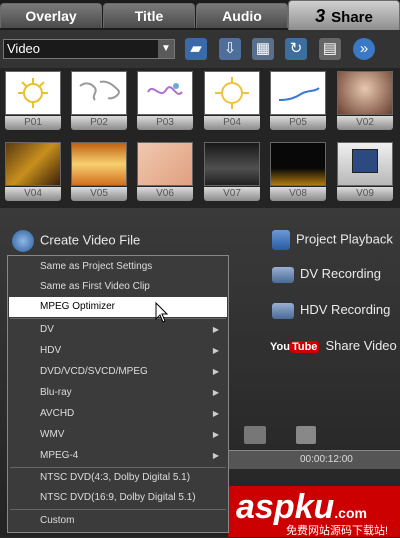  What do you see at coordinates (365, 123) in the screenshot?
I see `thumbnail-label: V02` at bounding box center [365, 123].